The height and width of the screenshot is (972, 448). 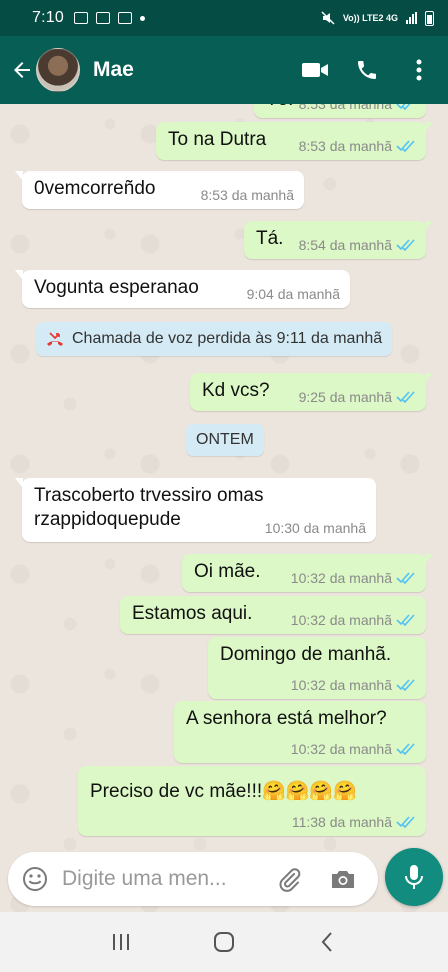 I want to click on video-call-icon, so click(x=315, y=70).